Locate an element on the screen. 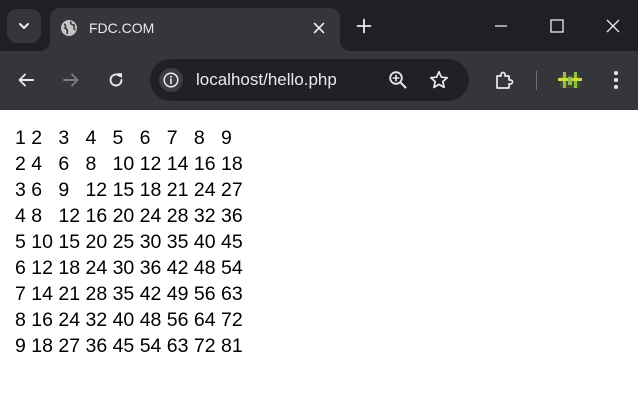 The image size is (638, 416). new-tab-button is located at coordinates (364, 26).